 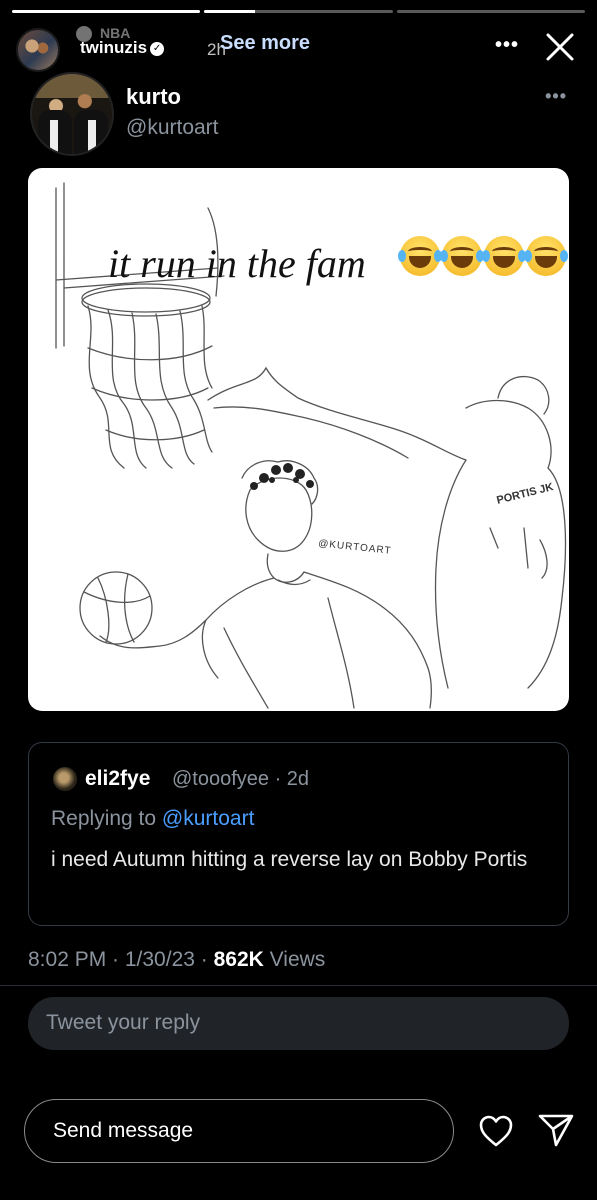 What do you see at coordinates (239, 1131) in the screenshot?
I see `send-message-input: Send message` at bounding box center [239, 1131].